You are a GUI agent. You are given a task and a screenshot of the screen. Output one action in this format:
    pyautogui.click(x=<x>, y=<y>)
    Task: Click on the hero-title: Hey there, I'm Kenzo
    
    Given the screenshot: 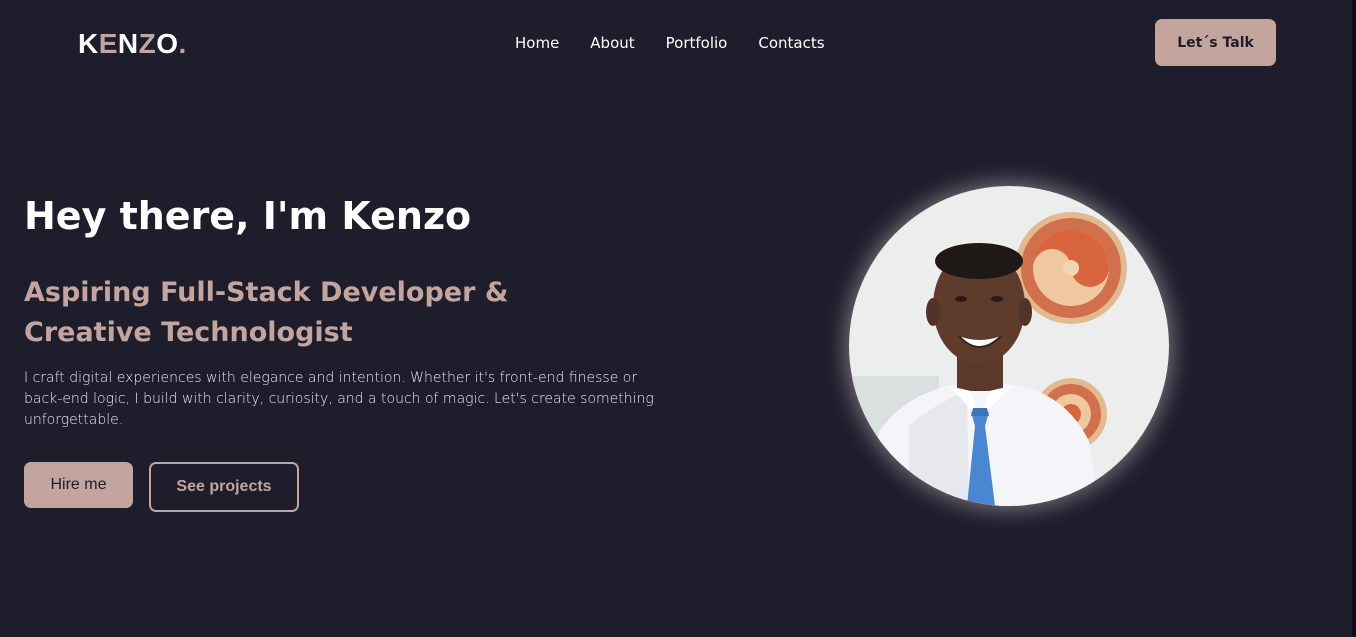 What is the action you would take?
    pyautogui.click(x=248, y=216)
    